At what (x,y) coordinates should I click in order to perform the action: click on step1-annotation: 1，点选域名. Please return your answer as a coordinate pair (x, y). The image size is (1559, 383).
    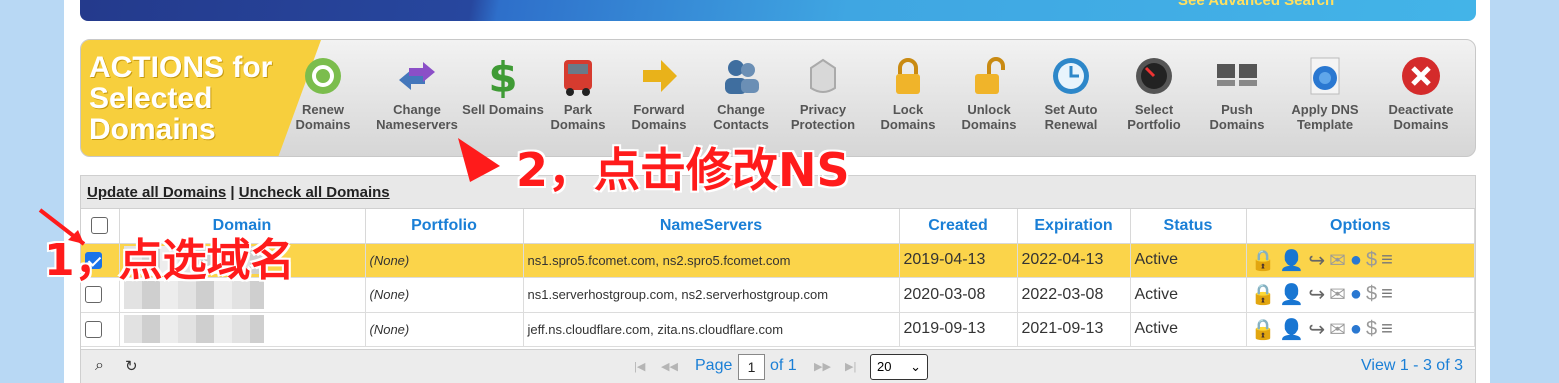
    Looking at the image, I should click on (169, 260).